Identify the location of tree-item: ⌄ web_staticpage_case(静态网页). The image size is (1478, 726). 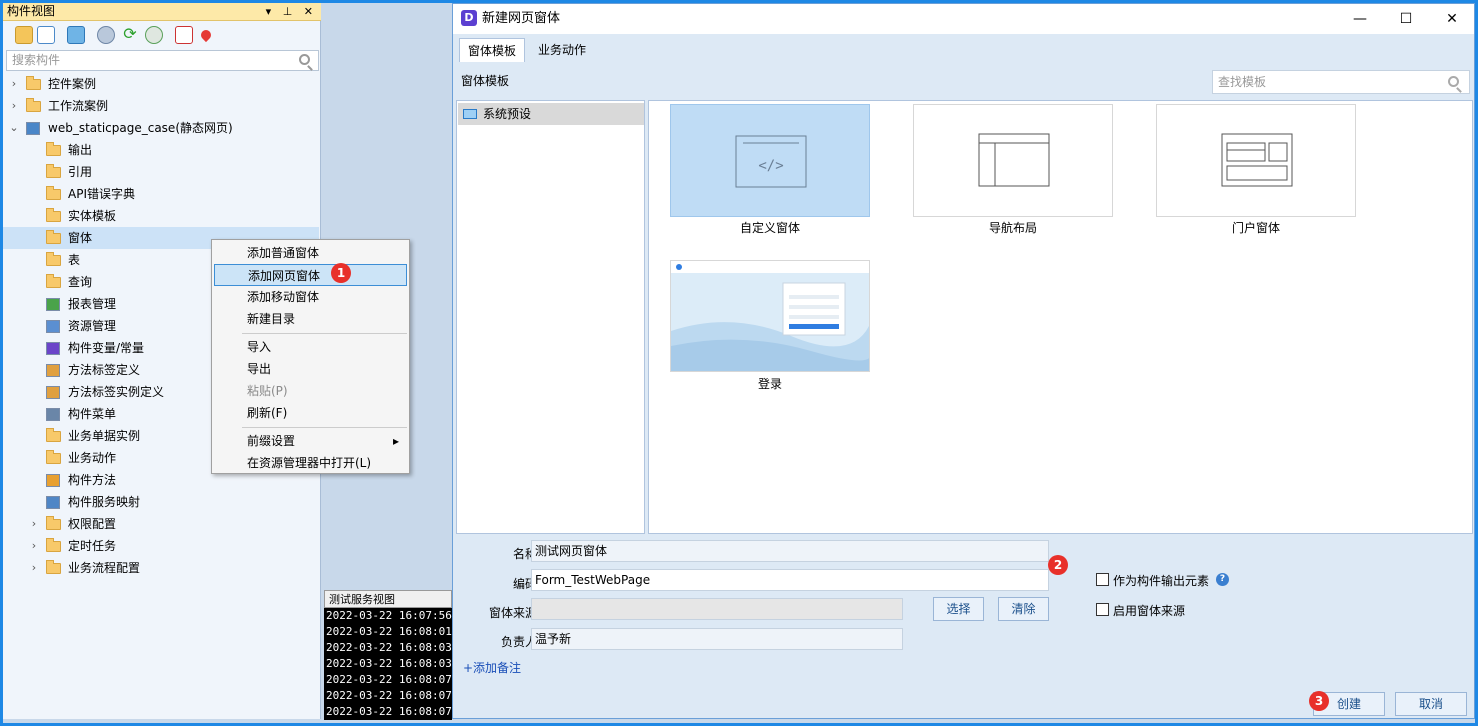
(161, 128).